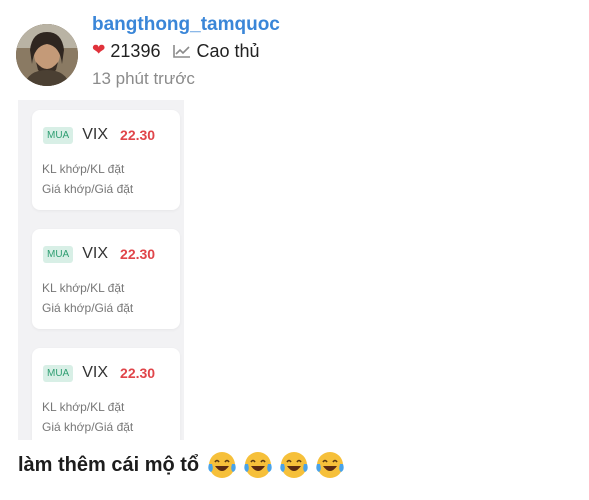  I want to click on avatar, so click(47, 55).